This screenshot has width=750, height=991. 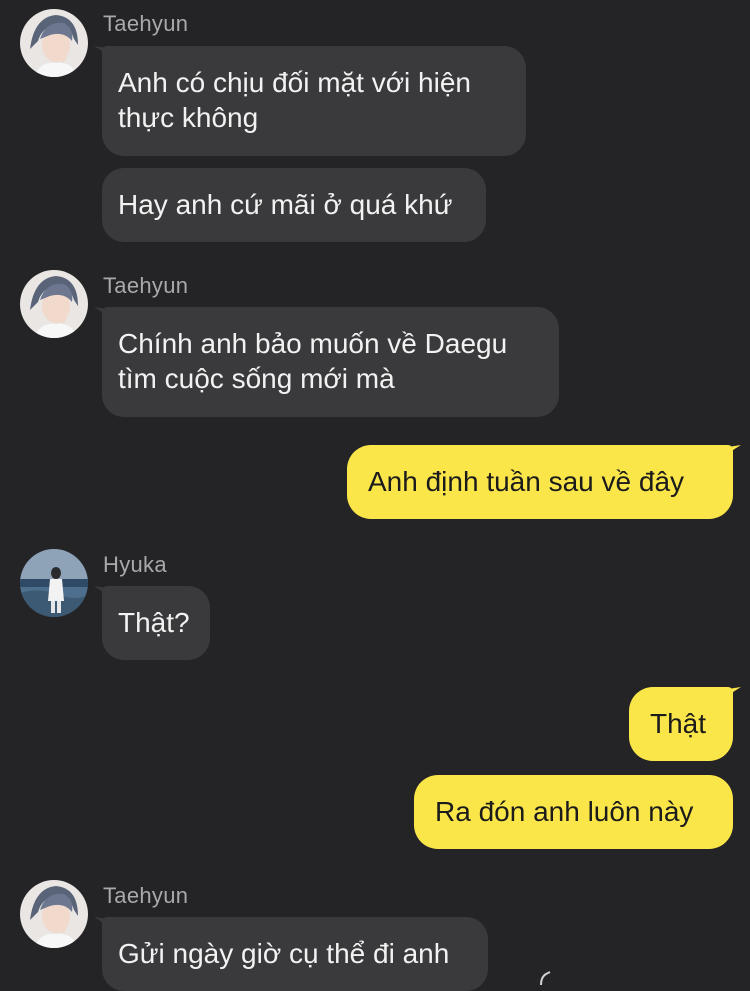 I want to click on reaction-icon, so click(x=545, y=978).